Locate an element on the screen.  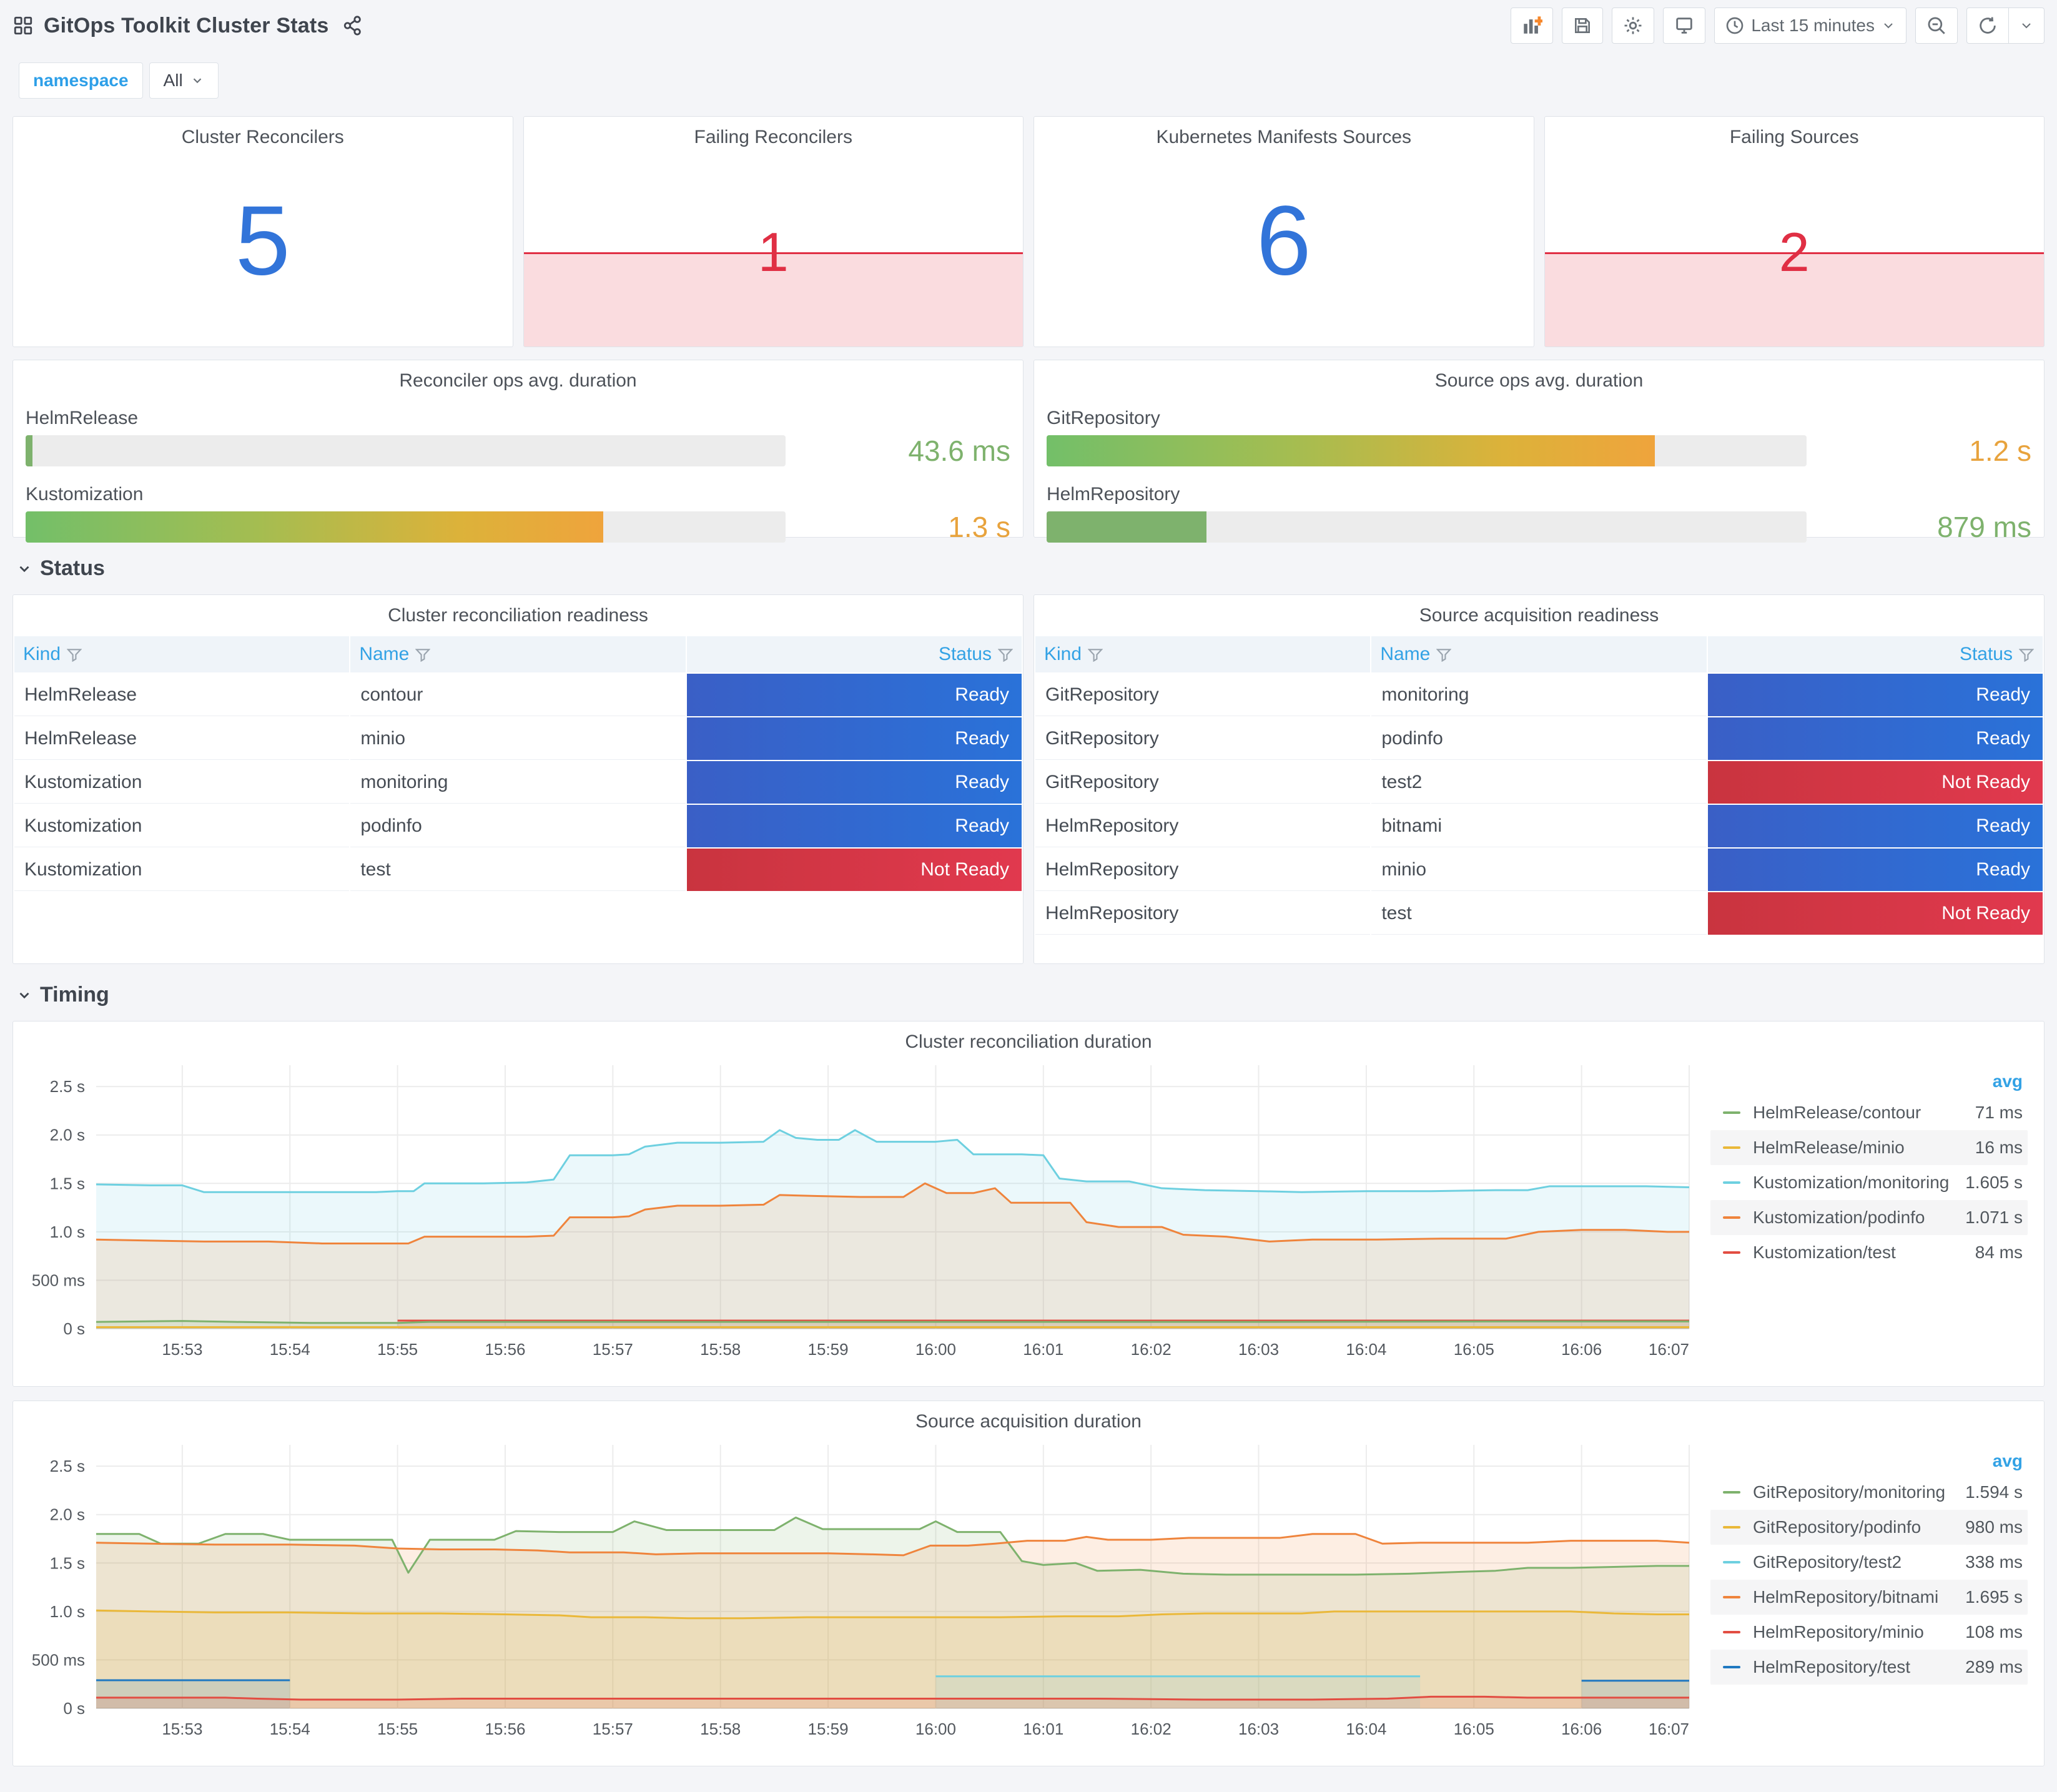
table-row: Kustomization monitoring Ready is located at coordinates (518, 782).